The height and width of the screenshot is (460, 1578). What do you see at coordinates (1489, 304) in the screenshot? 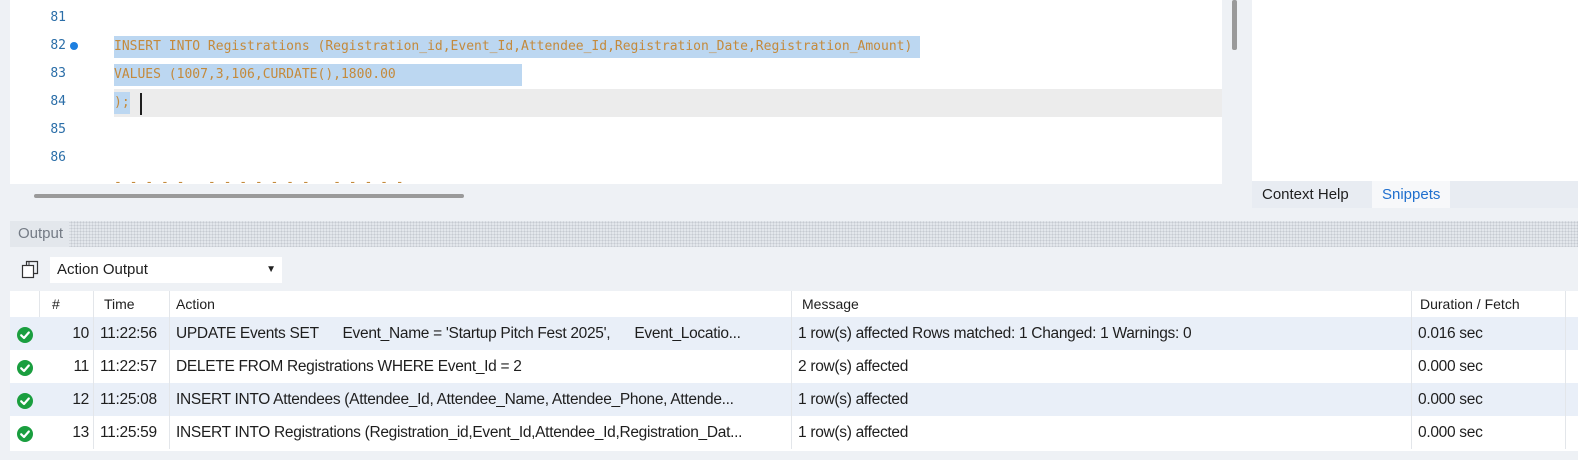
I see `column-header-duration: Duration / Fetch` at bounding box center [1489, 304].